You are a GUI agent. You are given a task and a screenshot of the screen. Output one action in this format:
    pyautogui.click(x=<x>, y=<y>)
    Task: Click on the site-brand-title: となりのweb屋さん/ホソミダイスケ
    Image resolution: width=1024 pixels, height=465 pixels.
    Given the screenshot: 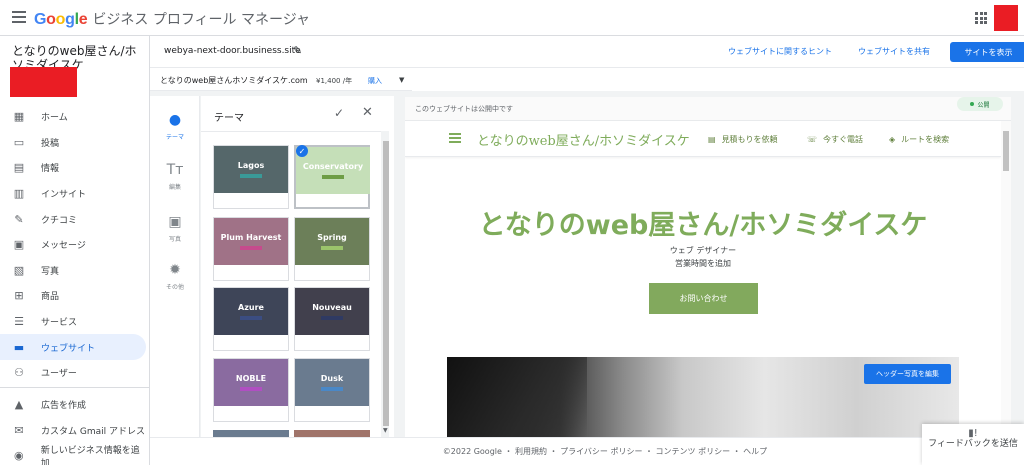 What is the action you would take?
    pyautogui.click(x=583, y=139)
    